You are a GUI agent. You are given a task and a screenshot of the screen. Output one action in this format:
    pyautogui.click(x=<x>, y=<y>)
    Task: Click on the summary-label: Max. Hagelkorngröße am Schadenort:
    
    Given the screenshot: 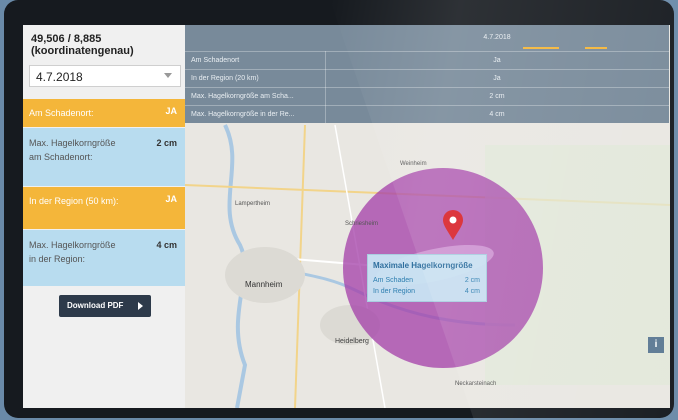 What is the action you would take?
    pyautogui.click(x=72, y=150)
    